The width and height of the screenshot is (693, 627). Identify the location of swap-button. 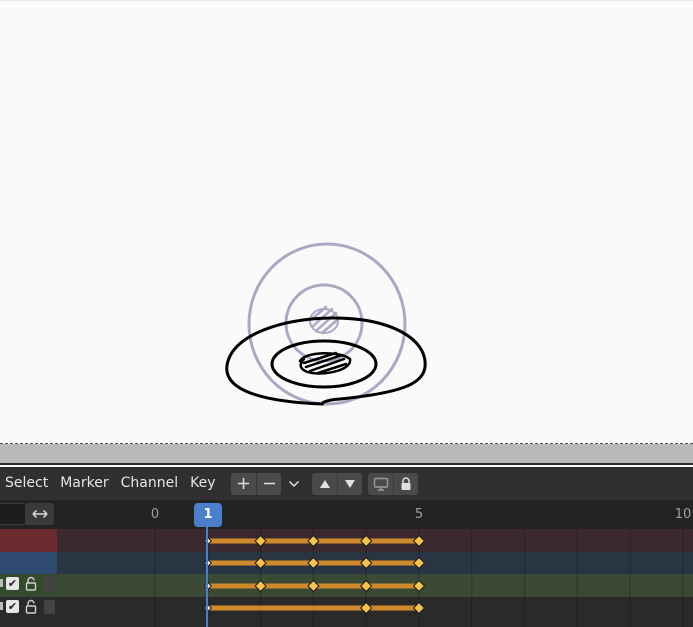
(39, 514).